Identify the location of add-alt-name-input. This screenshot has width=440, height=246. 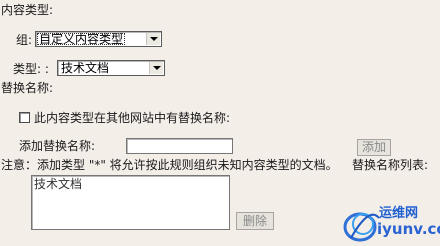
(179, 146).